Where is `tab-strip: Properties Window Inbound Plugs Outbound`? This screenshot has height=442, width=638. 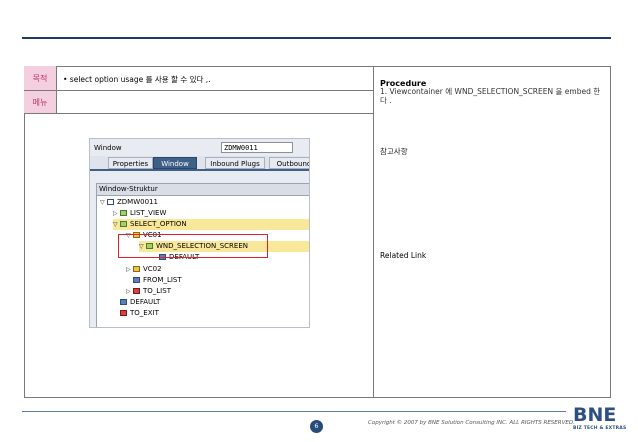 tab-strip: Properties Window Inbound Plugs Outbound is located at coordinates (199, 162).